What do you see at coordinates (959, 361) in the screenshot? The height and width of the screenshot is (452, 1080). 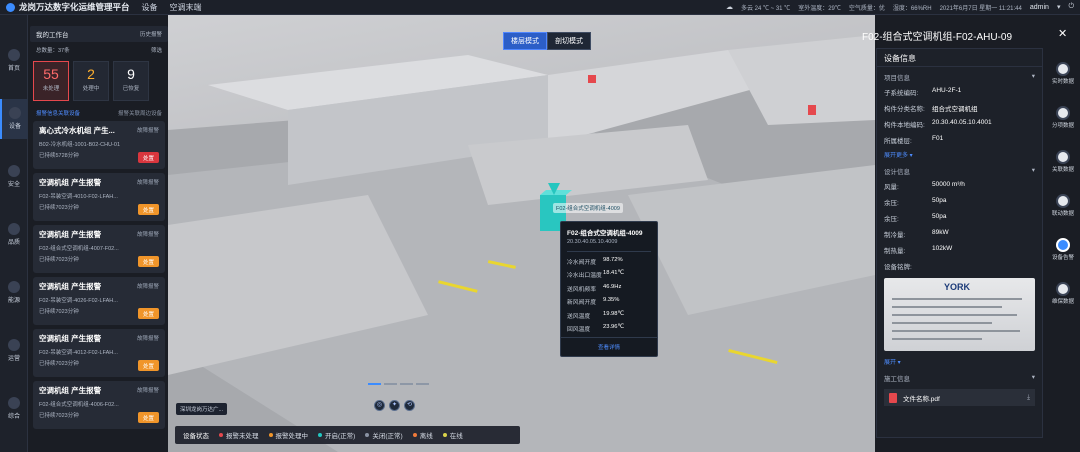 I see `collapse-link: 展开 ▾` at bounding box center [959, 361].